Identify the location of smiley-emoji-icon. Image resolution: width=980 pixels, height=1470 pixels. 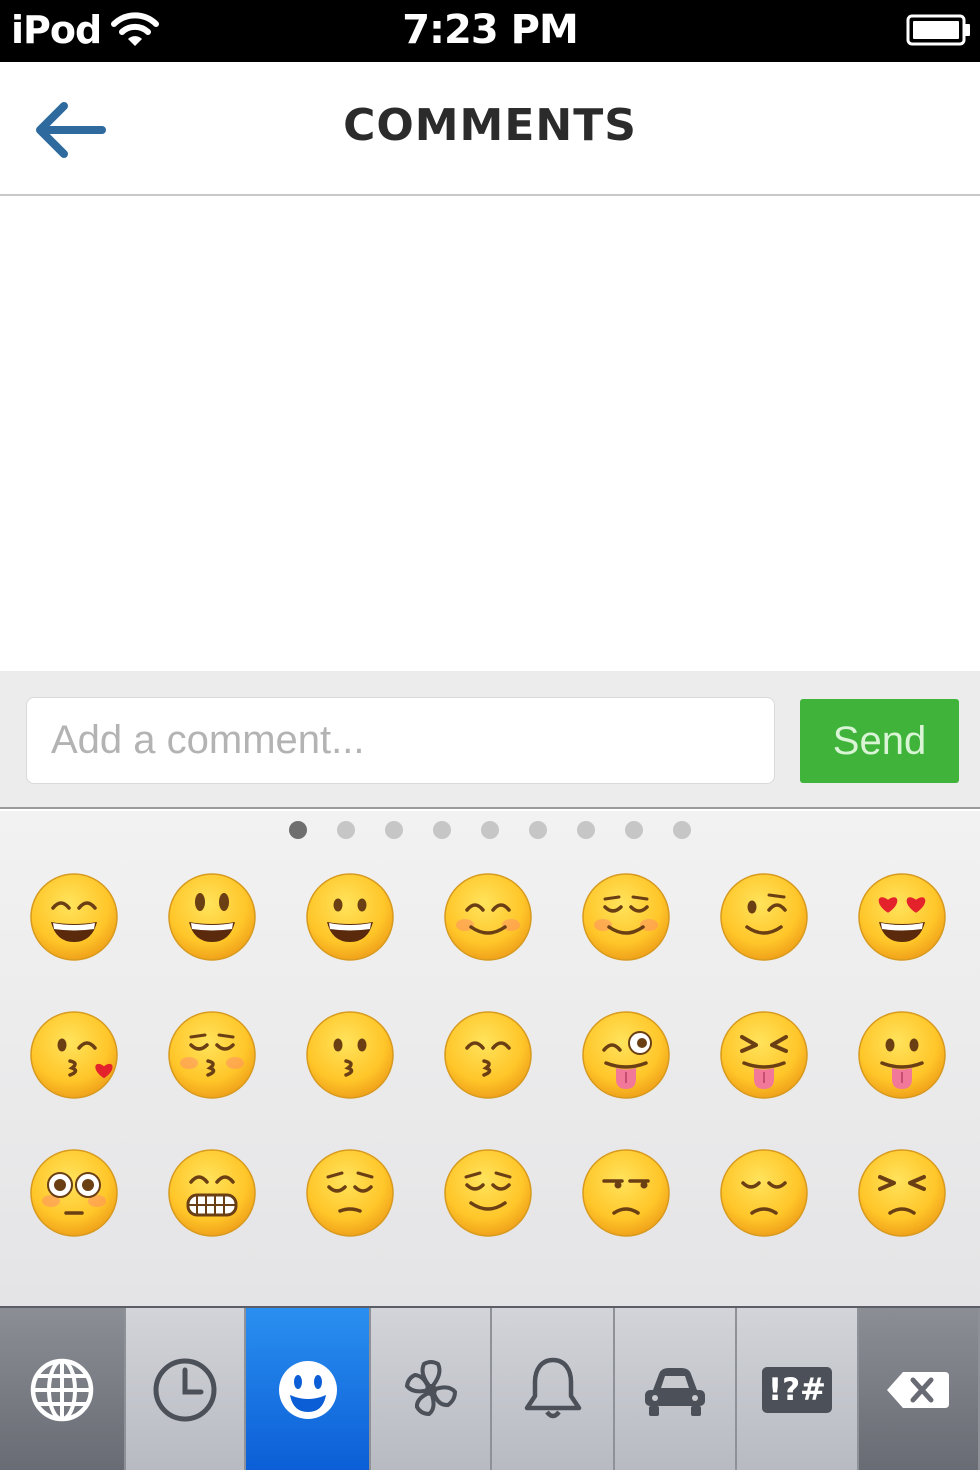
(212, 917).